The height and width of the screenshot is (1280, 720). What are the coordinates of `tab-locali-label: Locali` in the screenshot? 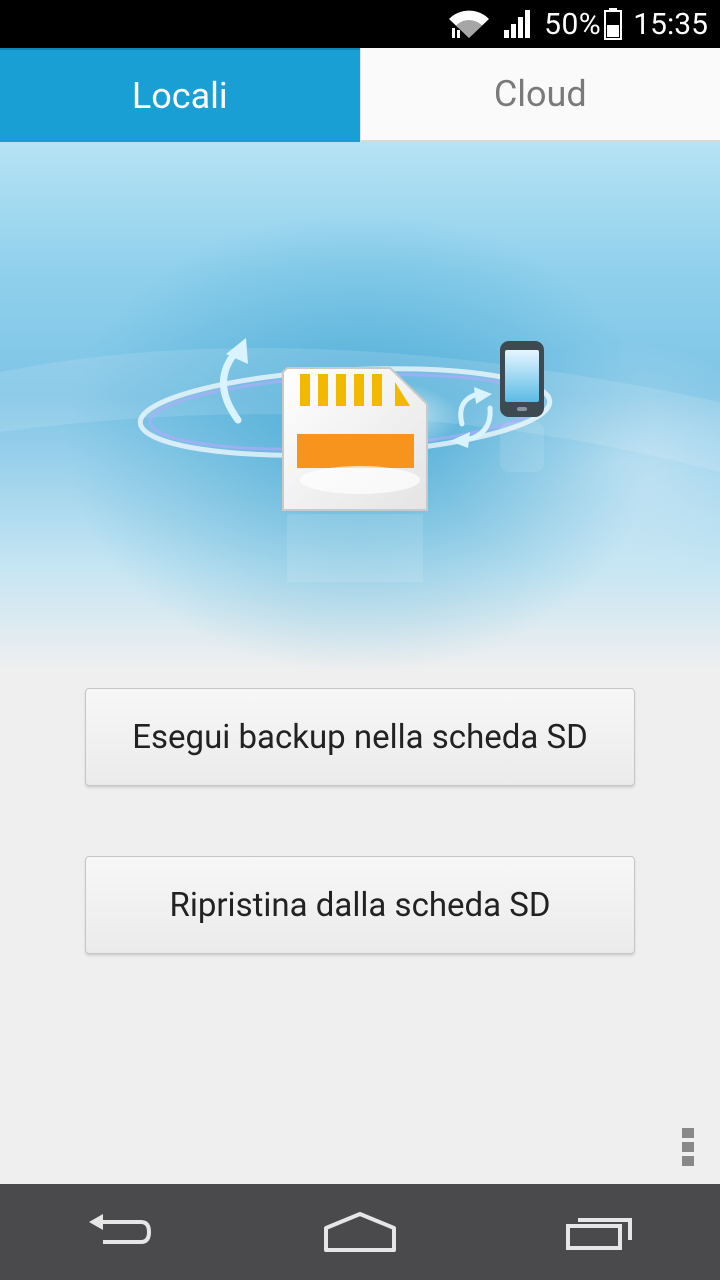 It's located at (179, 96).